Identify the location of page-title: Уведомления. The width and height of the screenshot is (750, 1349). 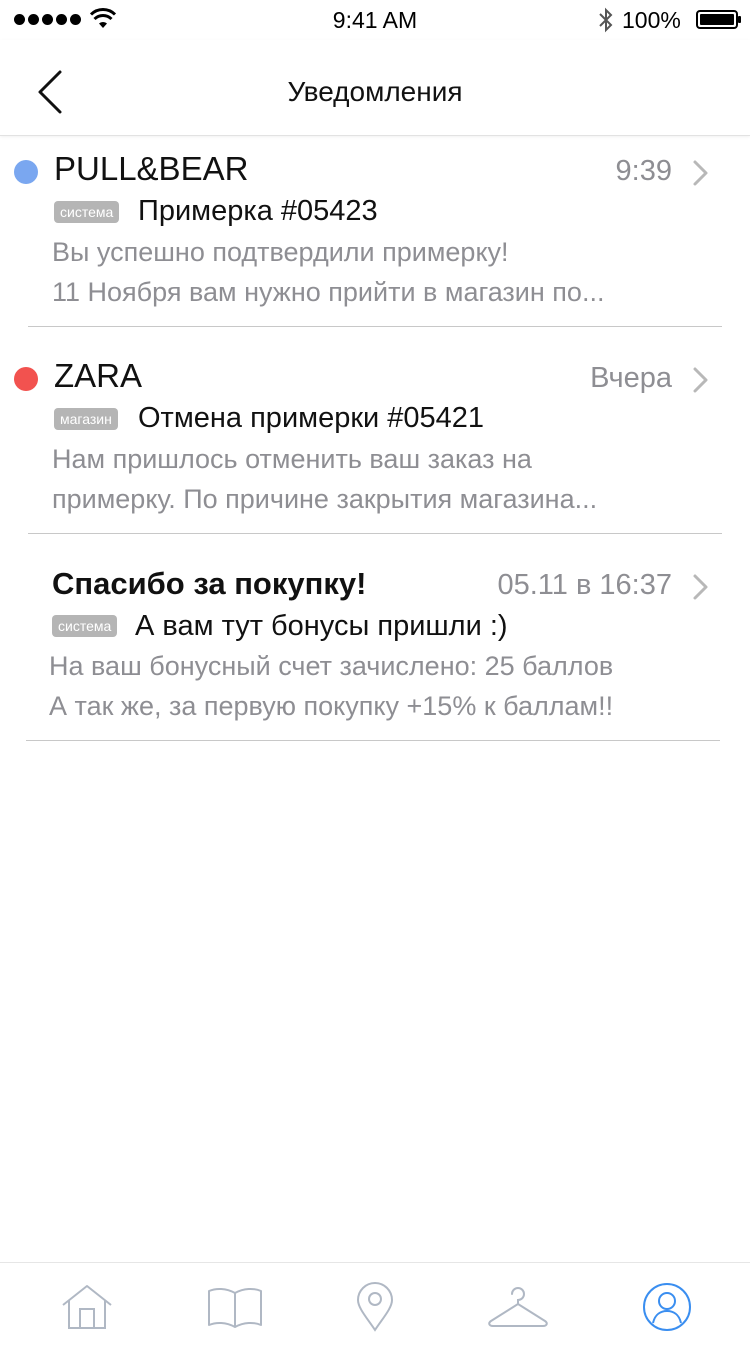
(375, 91).